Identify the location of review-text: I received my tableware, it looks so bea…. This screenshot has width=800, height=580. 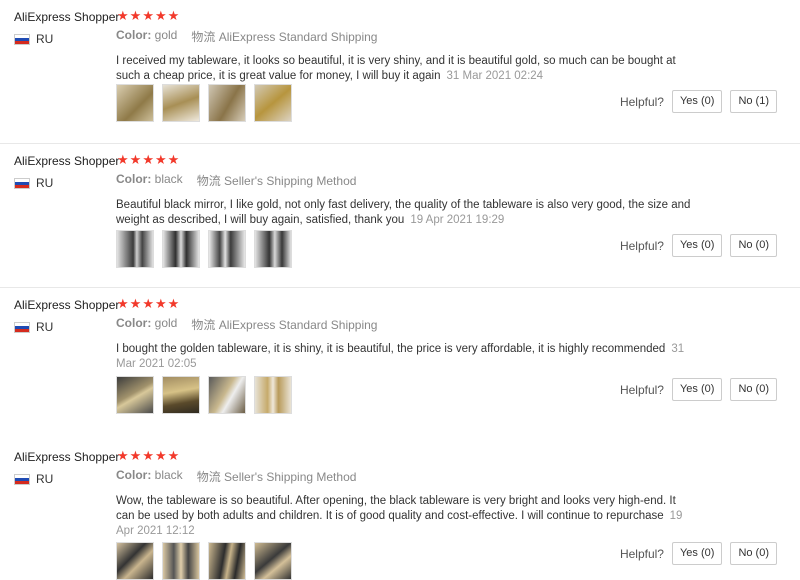
(396, 68).